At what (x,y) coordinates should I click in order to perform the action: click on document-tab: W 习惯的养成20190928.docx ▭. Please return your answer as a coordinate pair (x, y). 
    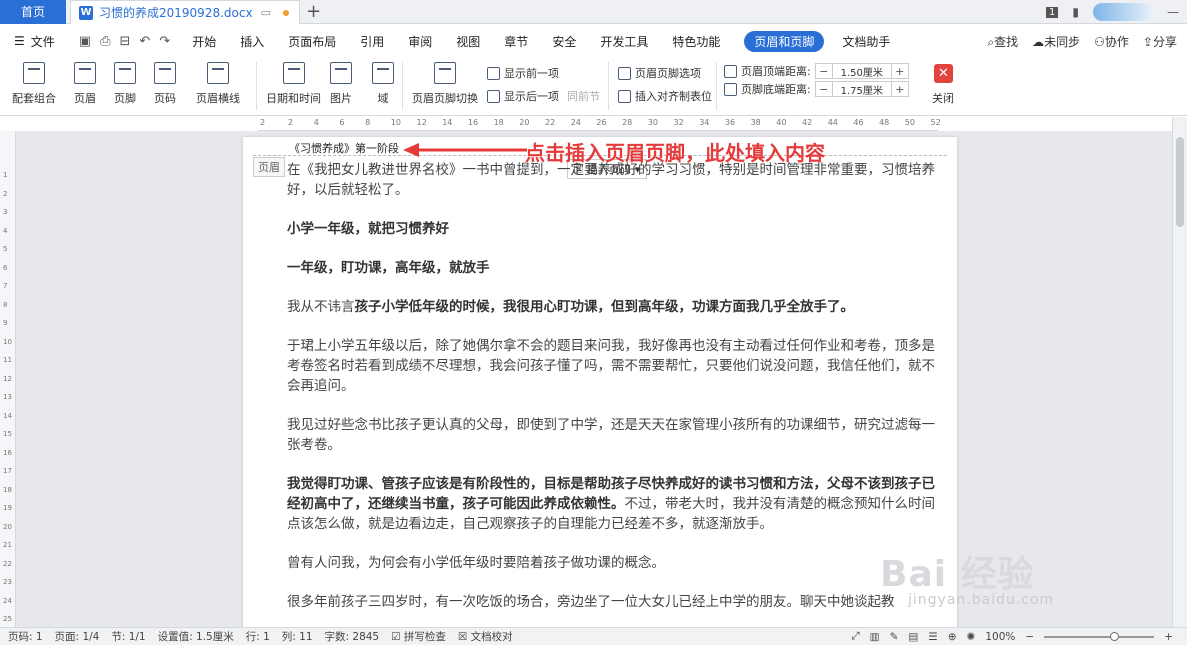
    Looking at the image, I should click on (185, 12).